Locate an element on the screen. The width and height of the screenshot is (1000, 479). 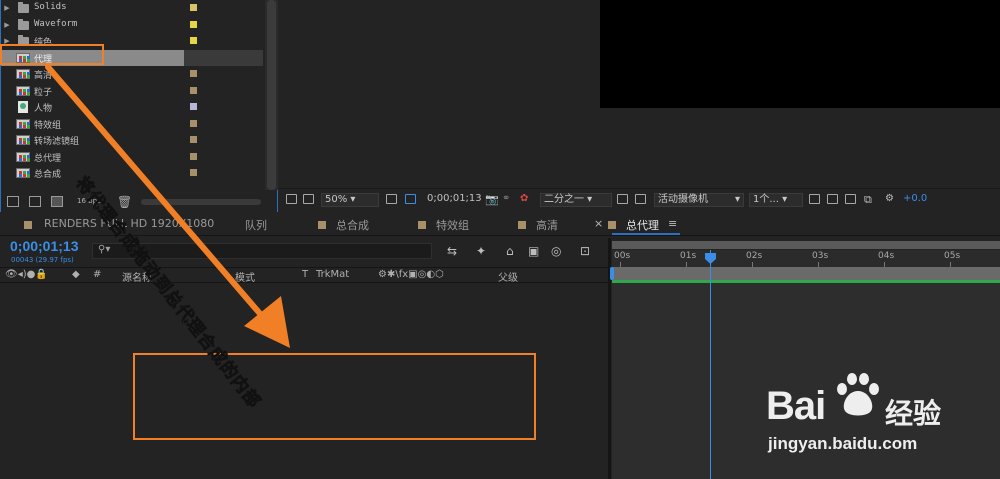
shy-layers-icon: ⌂ is located at coordinates (510, 251).